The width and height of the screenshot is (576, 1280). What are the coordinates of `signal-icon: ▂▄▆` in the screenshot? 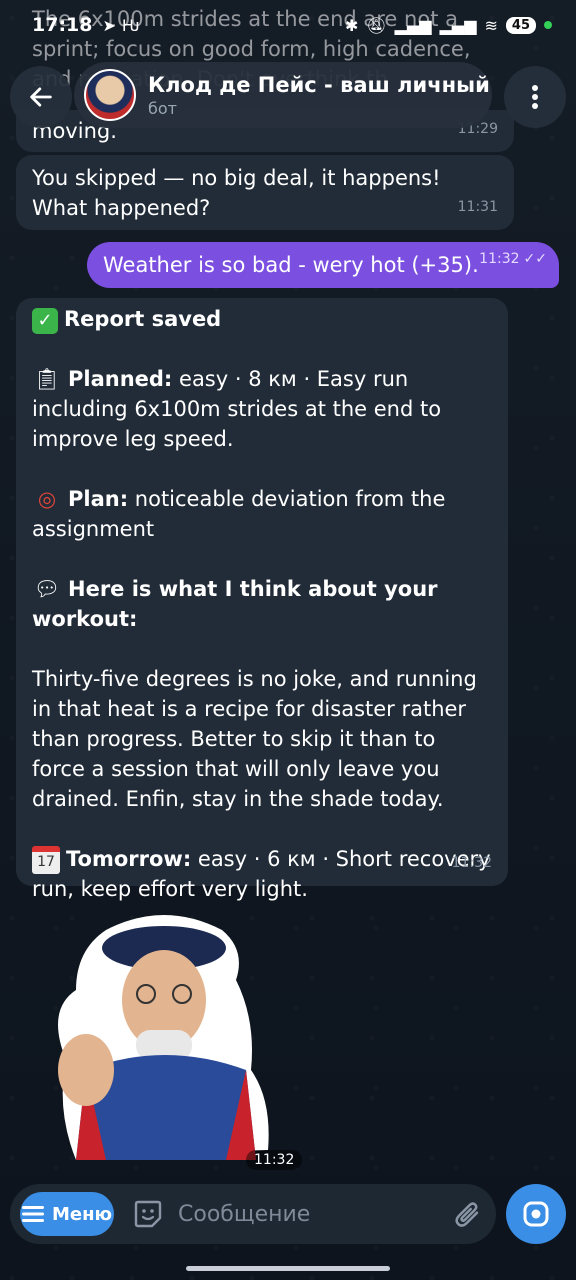 It's located at (413, 25).